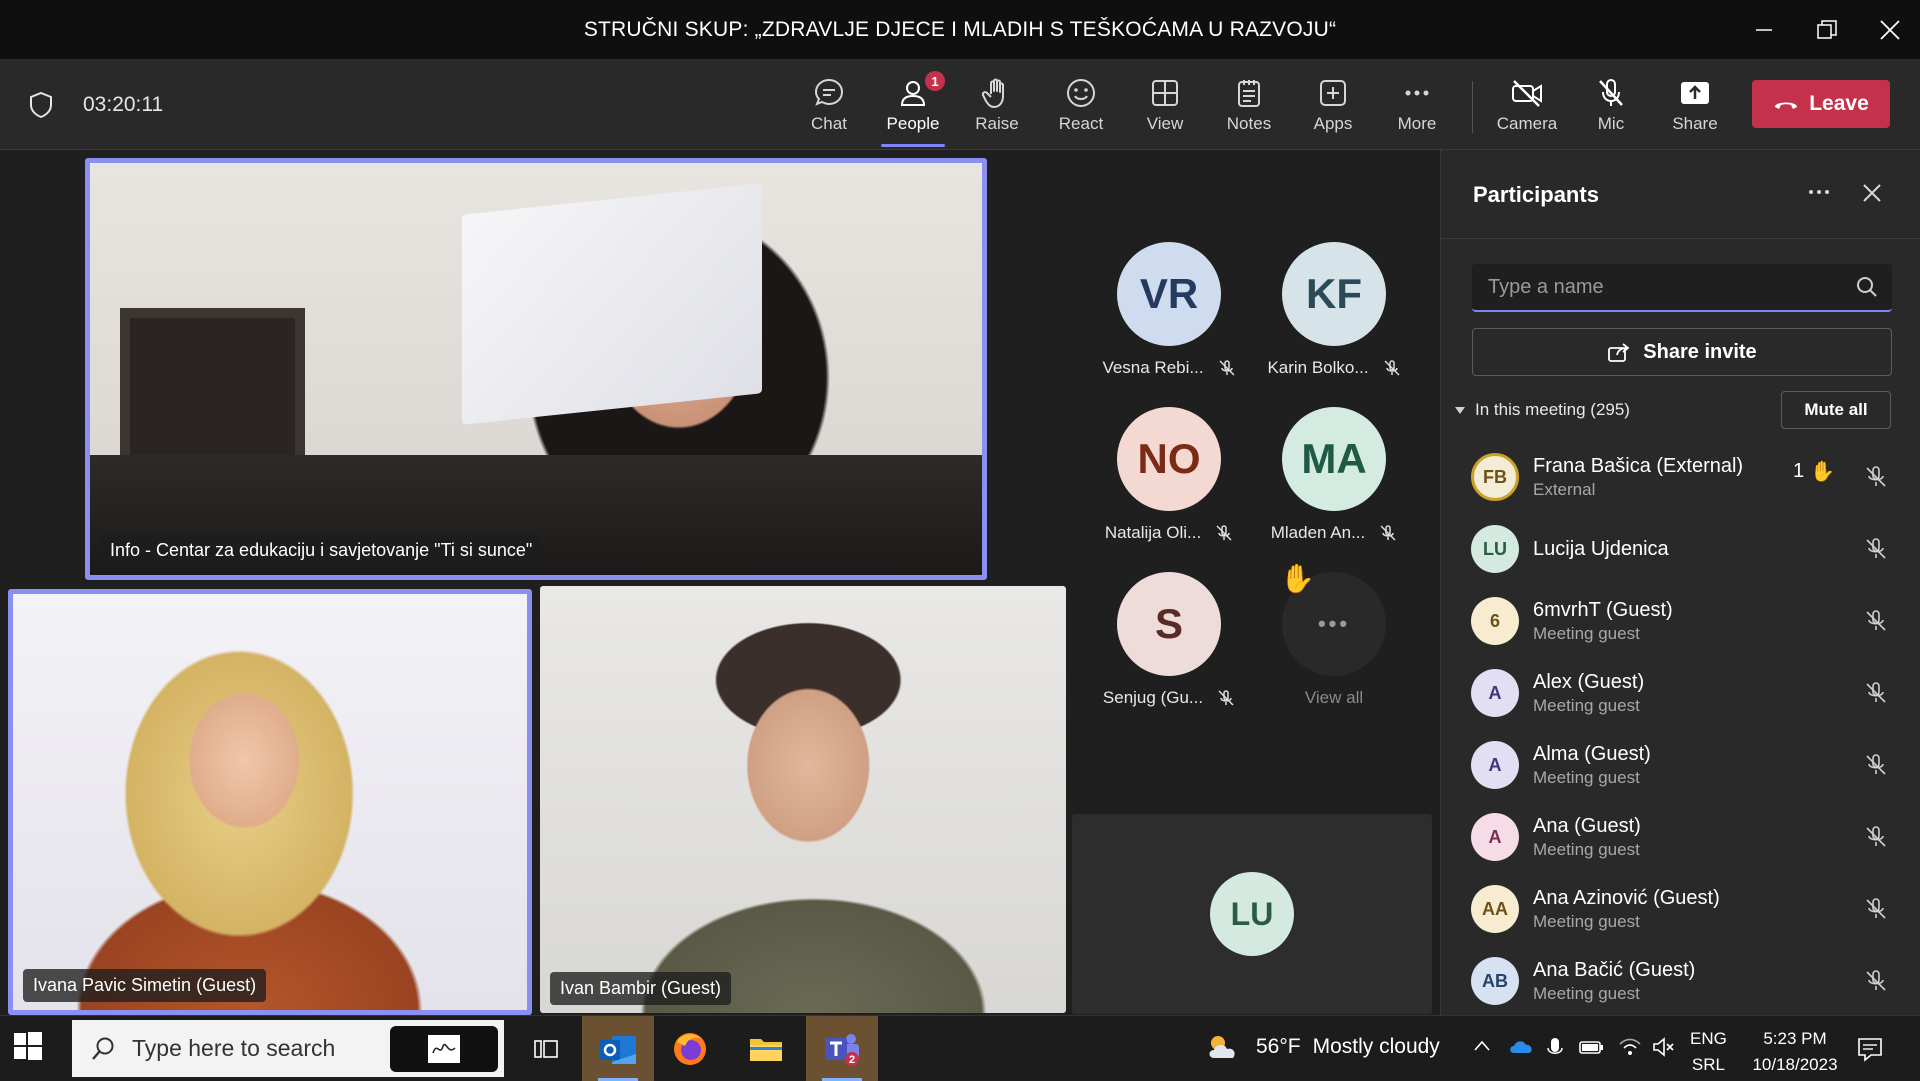  I want to click on list-item: LU Lucija Ujdenica, so click(1680, 549).